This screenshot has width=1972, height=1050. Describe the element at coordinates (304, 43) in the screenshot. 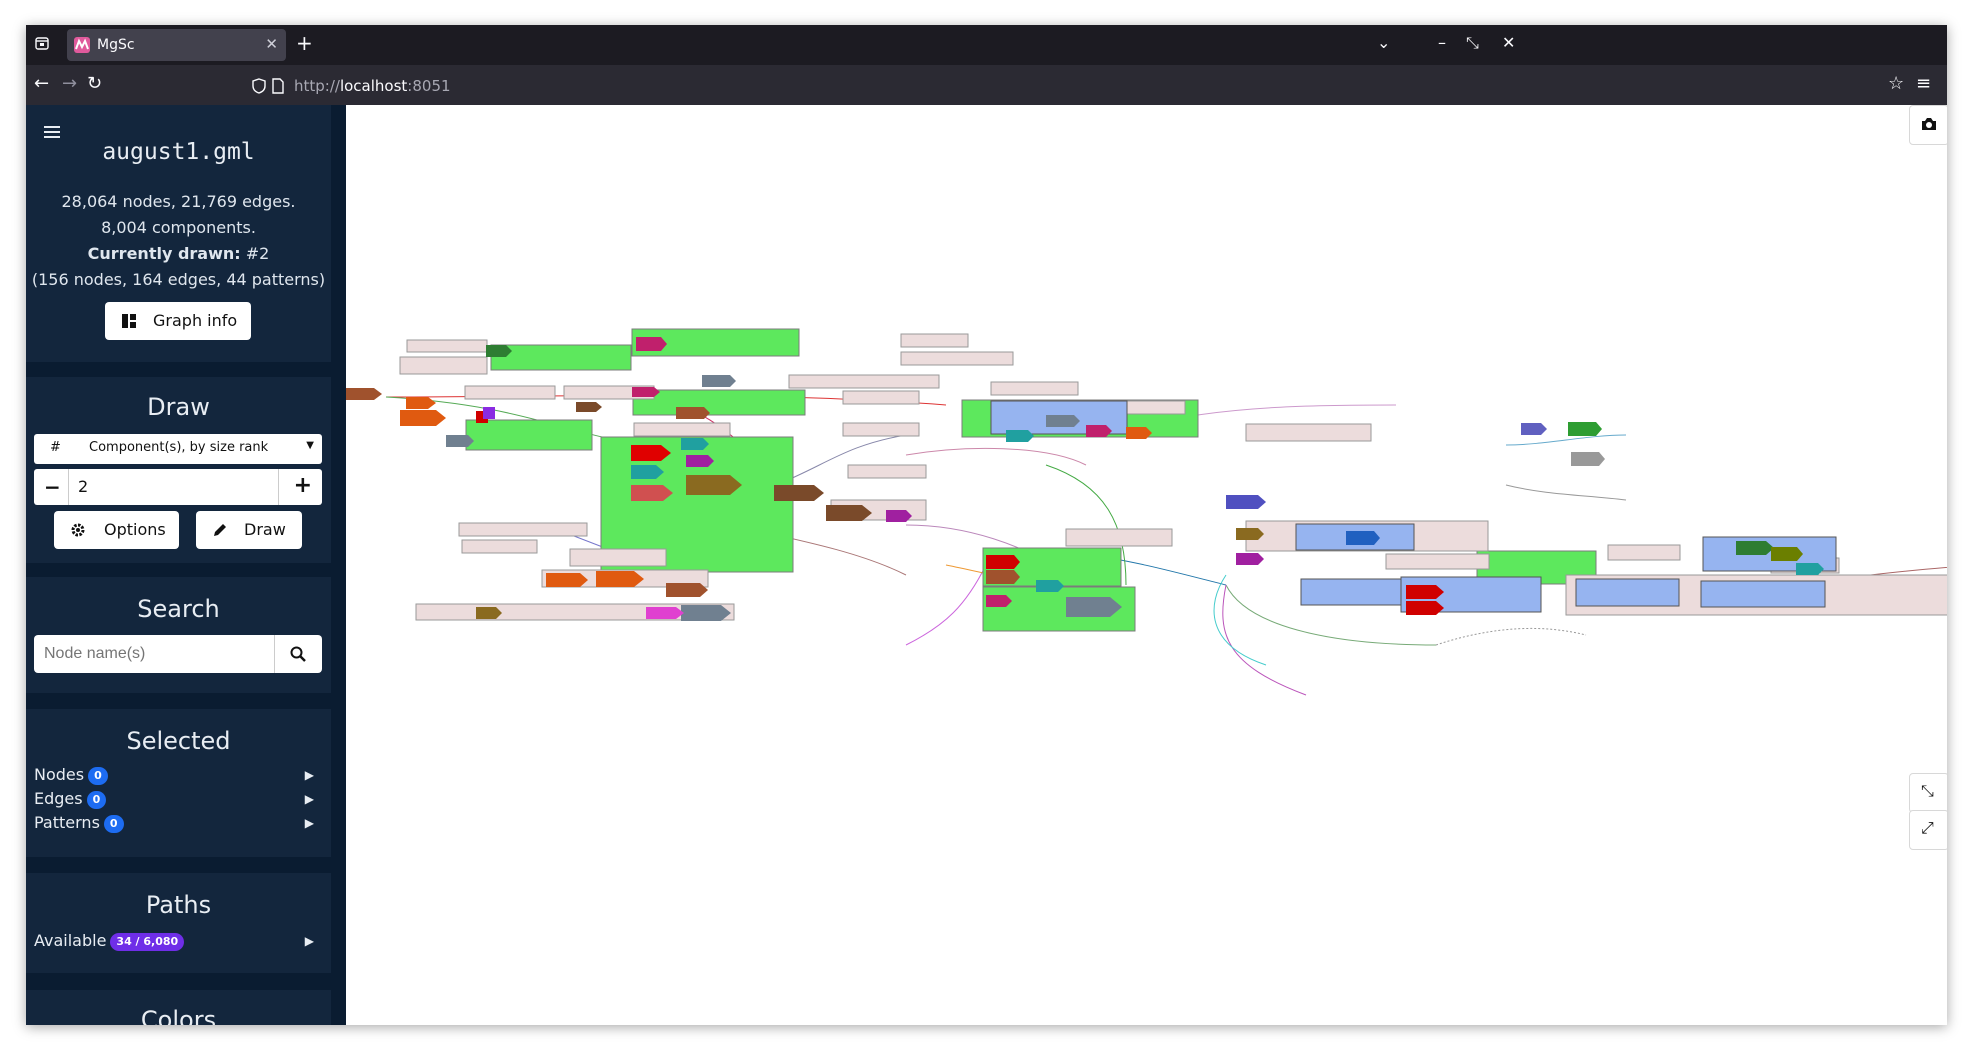

I see `new-tab-icon: +` at that location.